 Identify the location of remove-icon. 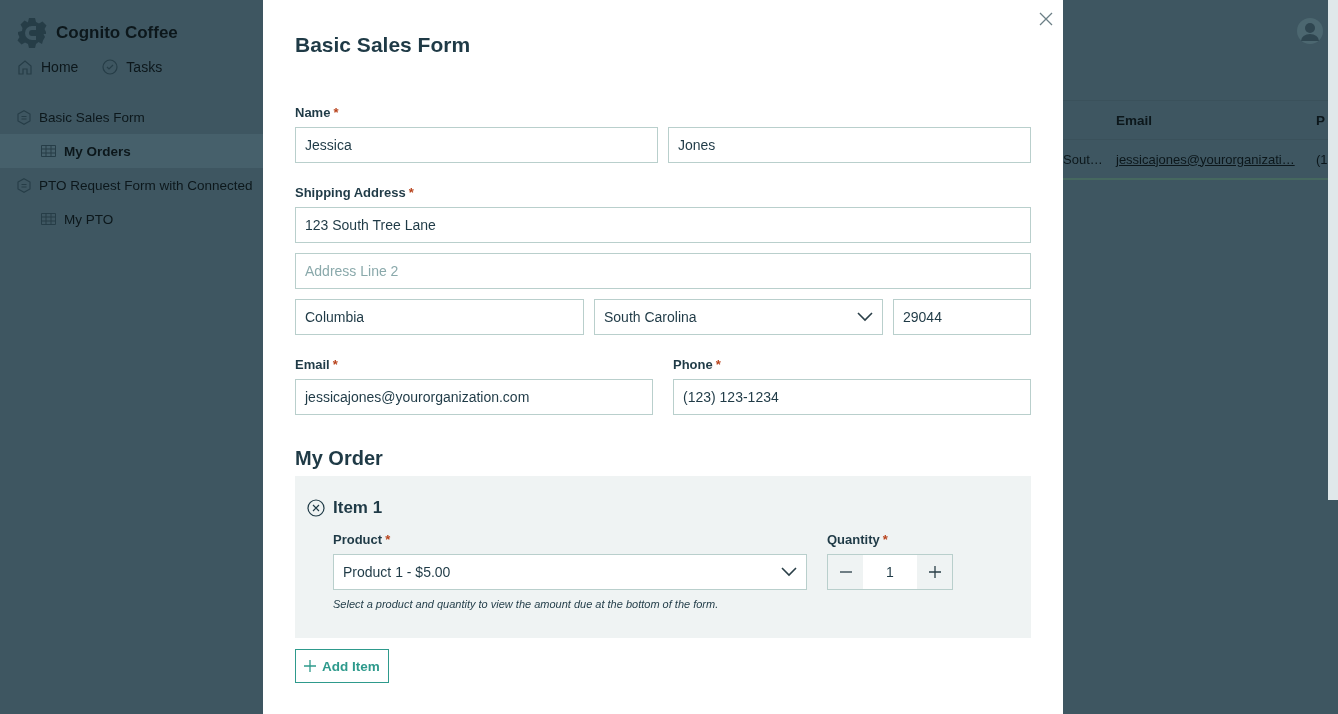
(316, 508).